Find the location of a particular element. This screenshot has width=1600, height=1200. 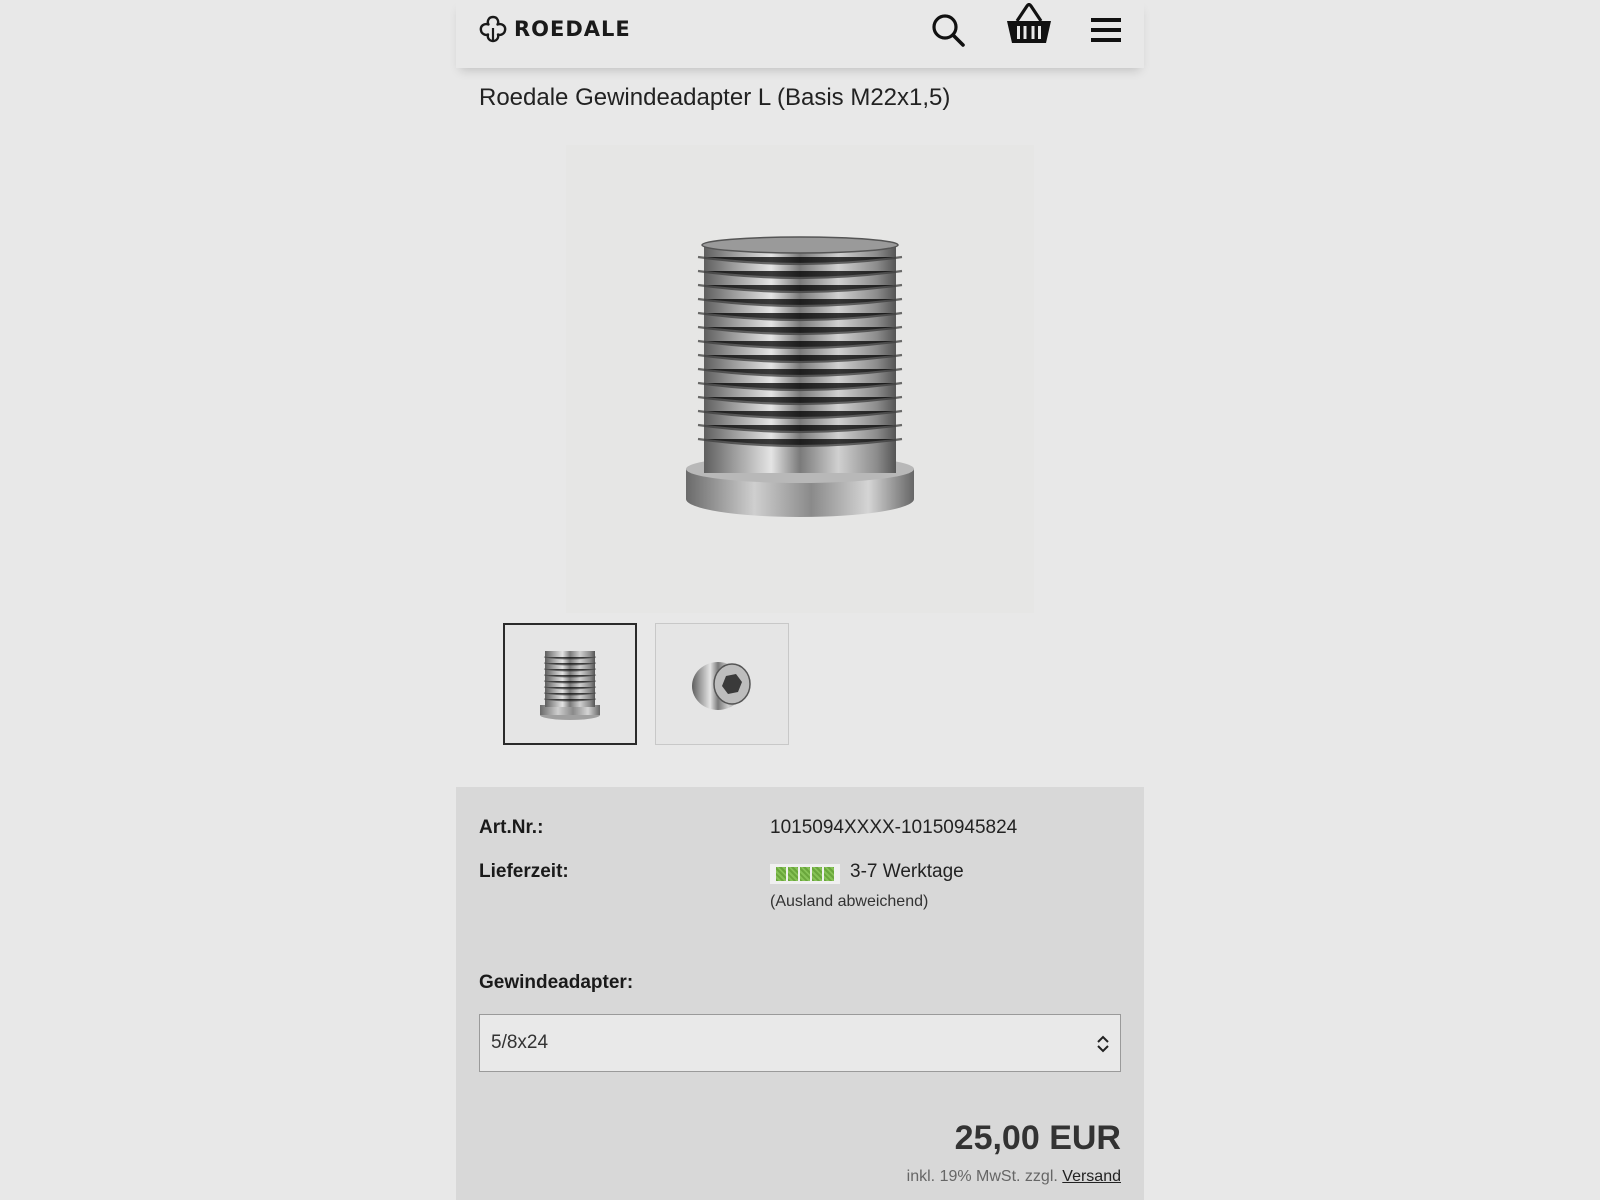

site-header: ROEDALE is located at coordinates (800, 34).